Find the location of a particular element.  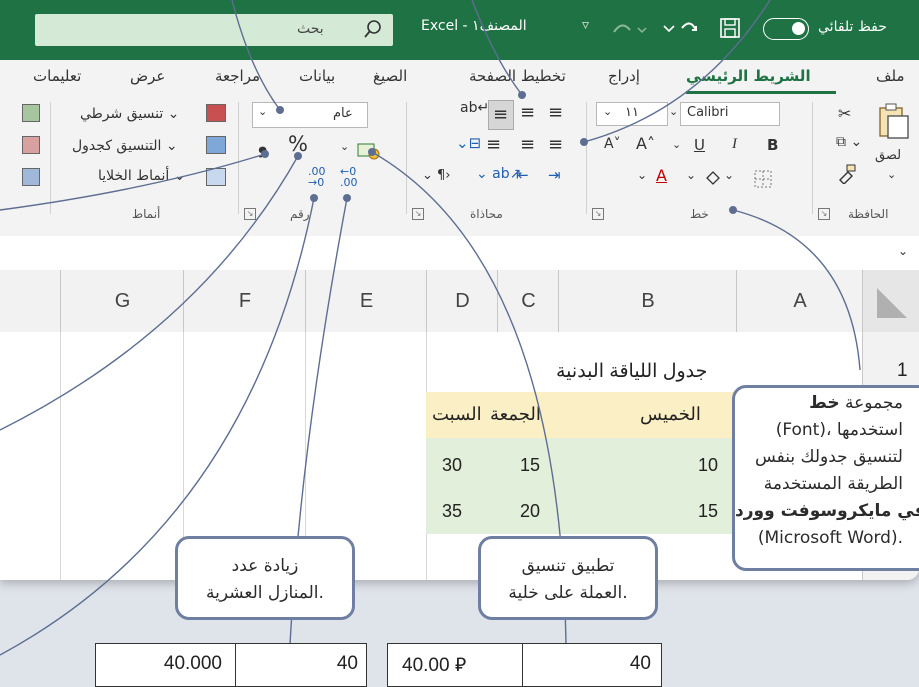

merge-center-icon: ⌄⊟ is located at coordinates (468, 143).